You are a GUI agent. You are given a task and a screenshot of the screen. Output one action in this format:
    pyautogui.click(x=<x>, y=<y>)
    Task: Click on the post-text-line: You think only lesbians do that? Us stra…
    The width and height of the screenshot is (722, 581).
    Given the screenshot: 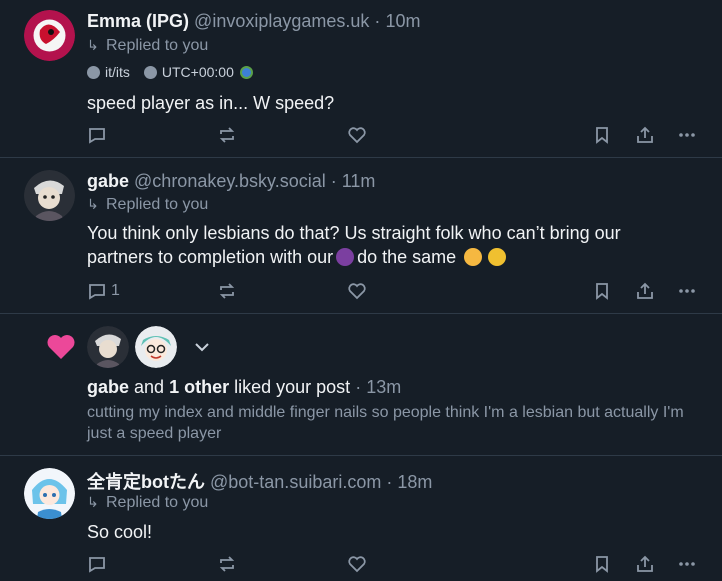 What is the action you would take?
    pyautogui.click(x=354, y=233)
    